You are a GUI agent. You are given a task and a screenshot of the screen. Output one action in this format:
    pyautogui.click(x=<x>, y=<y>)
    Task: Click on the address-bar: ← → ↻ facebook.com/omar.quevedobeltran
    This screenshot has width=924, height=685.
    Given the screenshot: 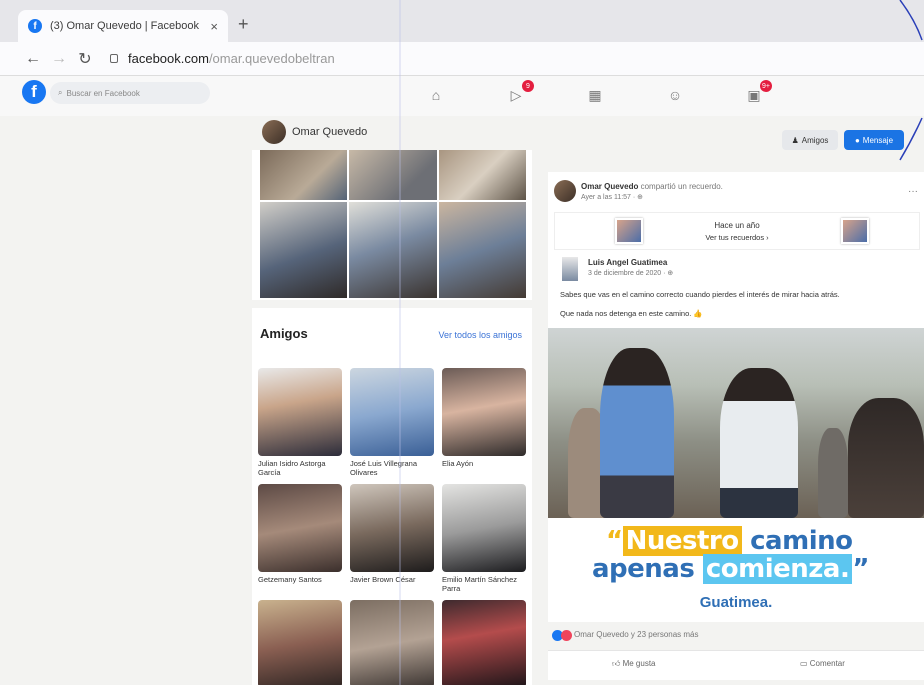 What is the action you would take?
    pyautogui.click(x=462, y=59)
    